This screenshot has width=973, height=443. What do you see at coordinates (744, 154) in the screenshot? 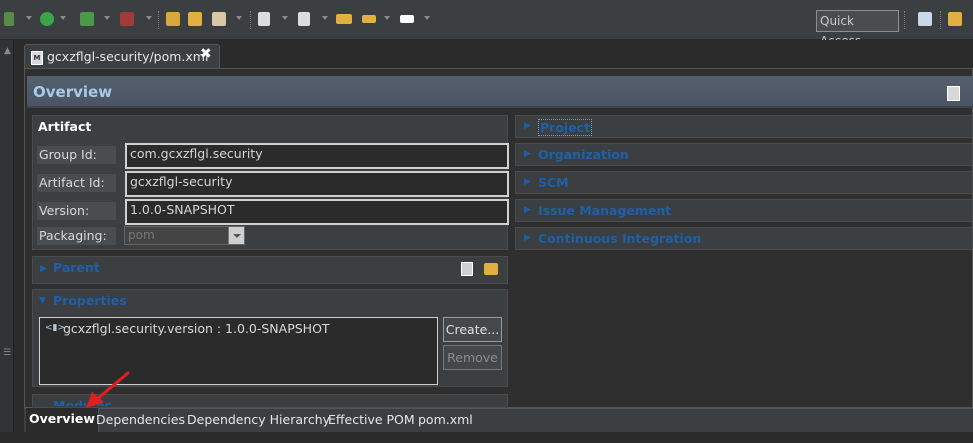
I see `organization-section: ▶ Organization` at bounding box center [744, 154].